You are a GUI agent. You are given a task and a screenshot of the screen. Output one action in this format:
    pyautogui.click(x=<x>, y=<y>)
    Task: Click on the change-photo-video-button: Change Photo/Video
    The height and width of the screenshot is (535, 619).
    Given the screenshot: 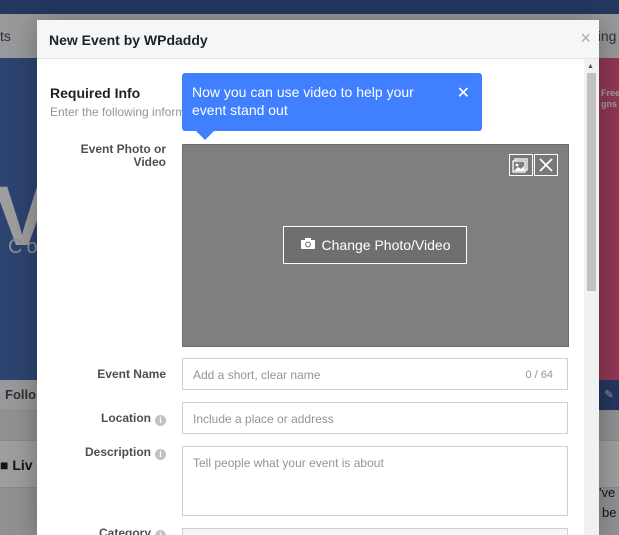 What is the action you would take?
    pyautogui.click(x=375, y=245)
    